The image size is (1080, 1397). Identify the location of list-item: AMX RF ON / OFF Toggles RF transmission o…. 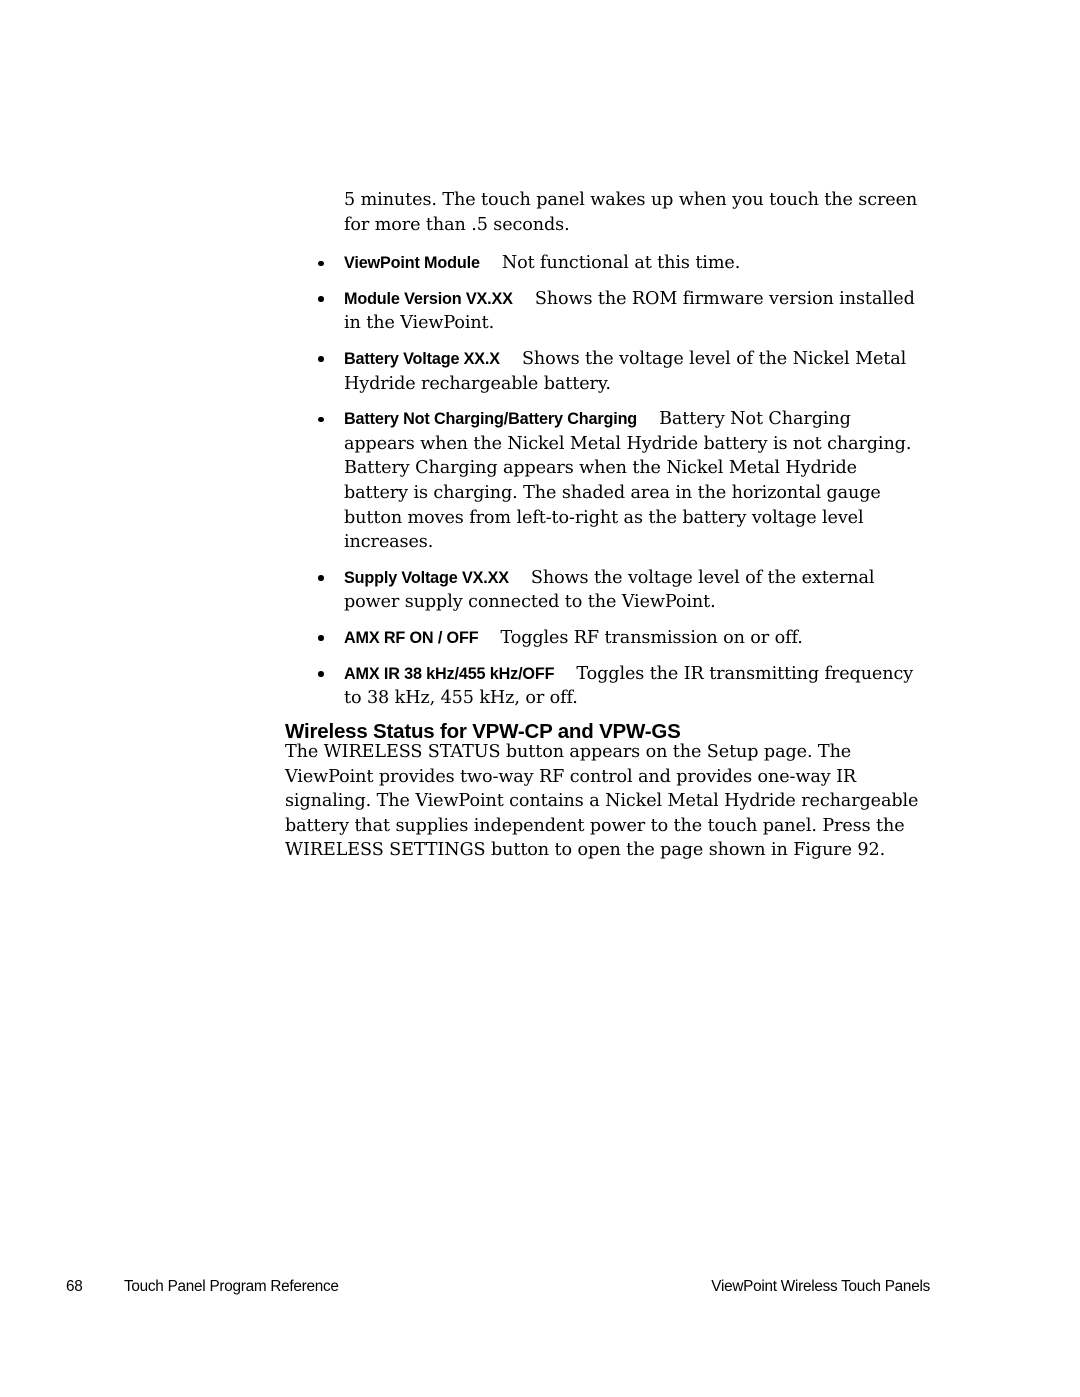
(605, 638).